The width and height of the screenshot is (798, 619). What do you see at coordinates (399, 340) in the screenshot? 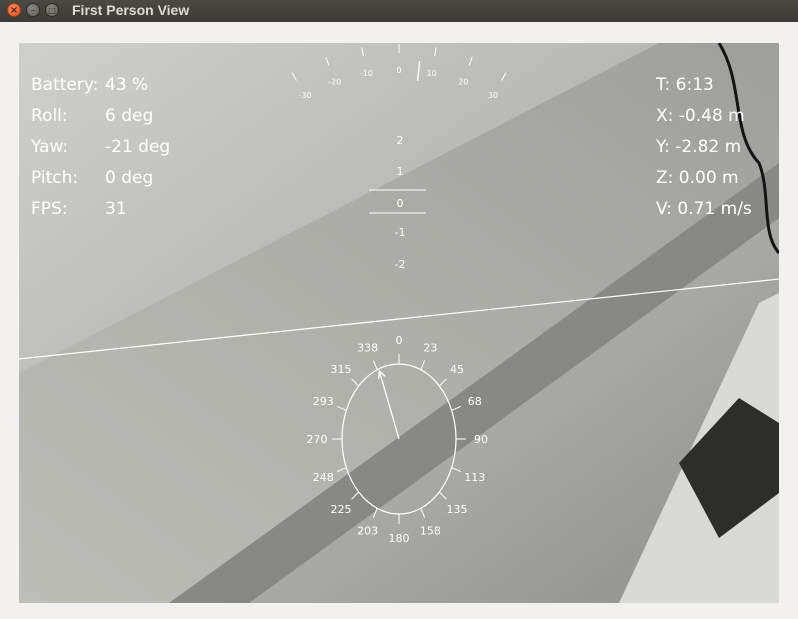
I see `compass-label: 0` at bounding box center [399, 340].